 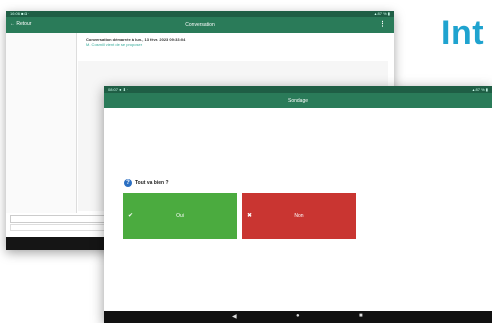 I want to click on no-label: Non, so click(x=299, y=216).